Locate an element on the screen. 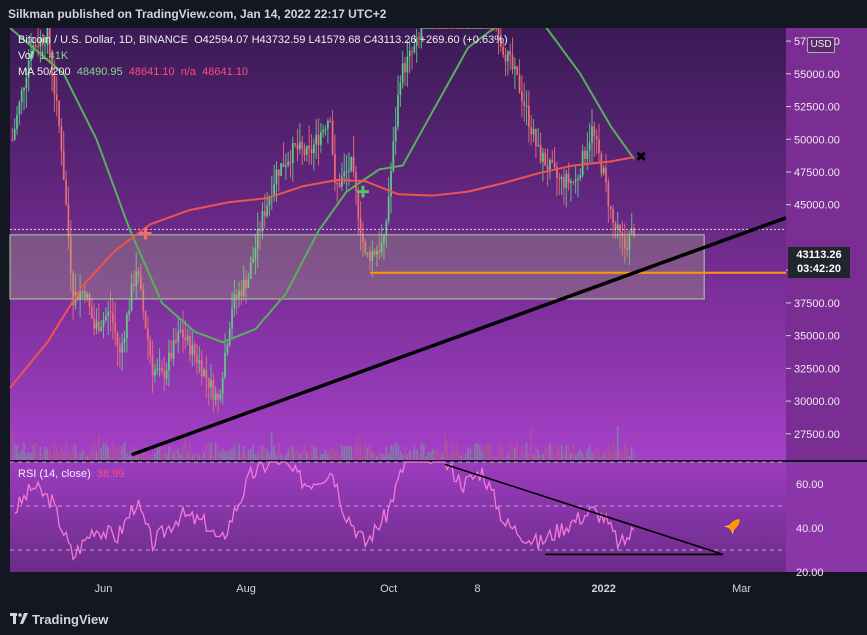 This screenshot has width=867, height=635. volume-label: Vol is located at coordinates (25, 56).